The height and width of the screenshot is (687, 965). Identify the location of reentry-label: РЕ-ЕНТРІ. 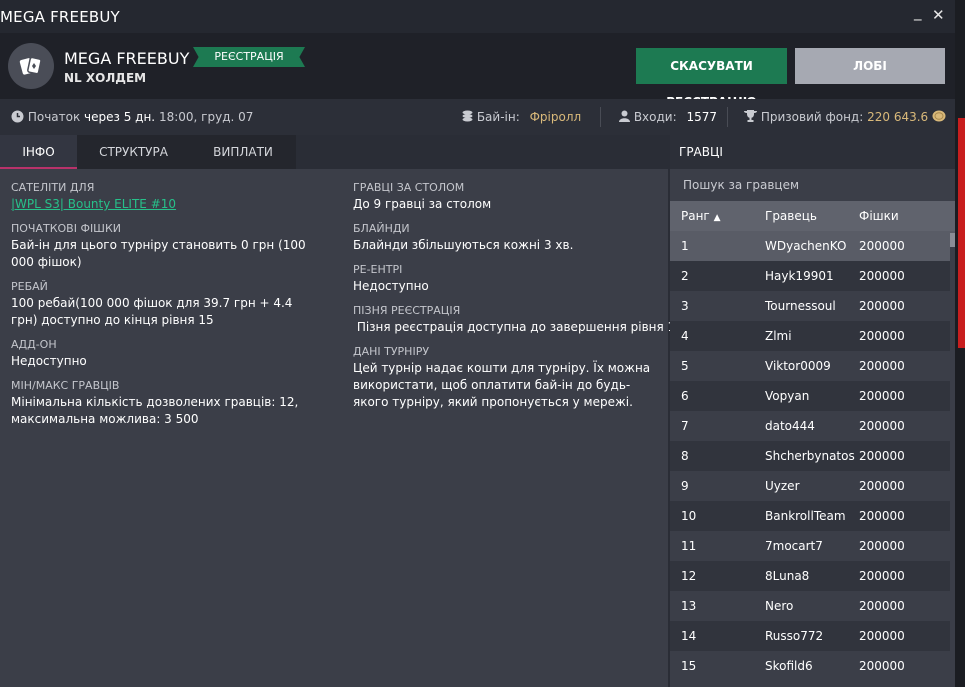
(378, 269).